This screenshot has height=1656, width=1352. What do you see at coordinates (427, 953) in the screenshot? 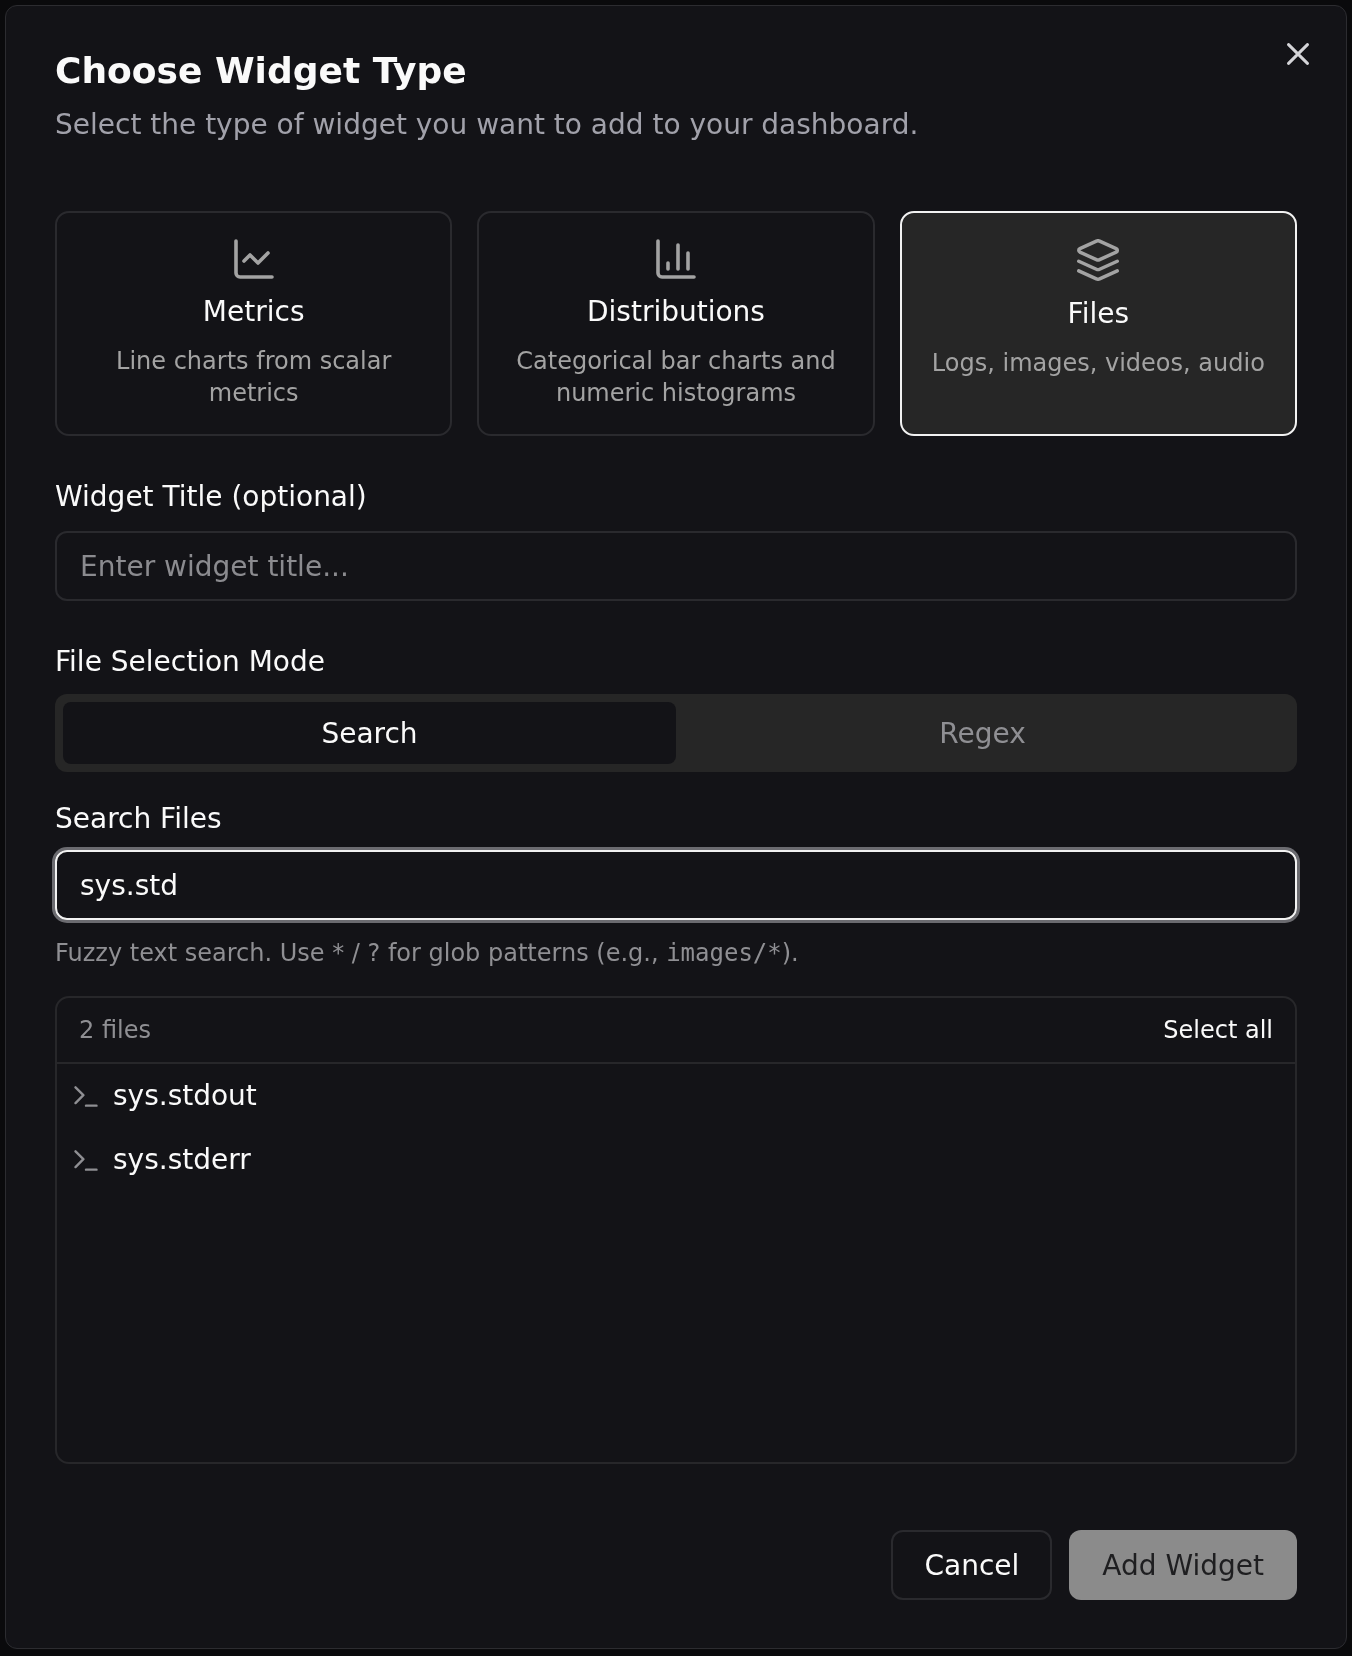
I see `help-text: Fuzzy text search. Use * / ? for glob patterns (e.g., images/*).` at bounding box center [427, 953].